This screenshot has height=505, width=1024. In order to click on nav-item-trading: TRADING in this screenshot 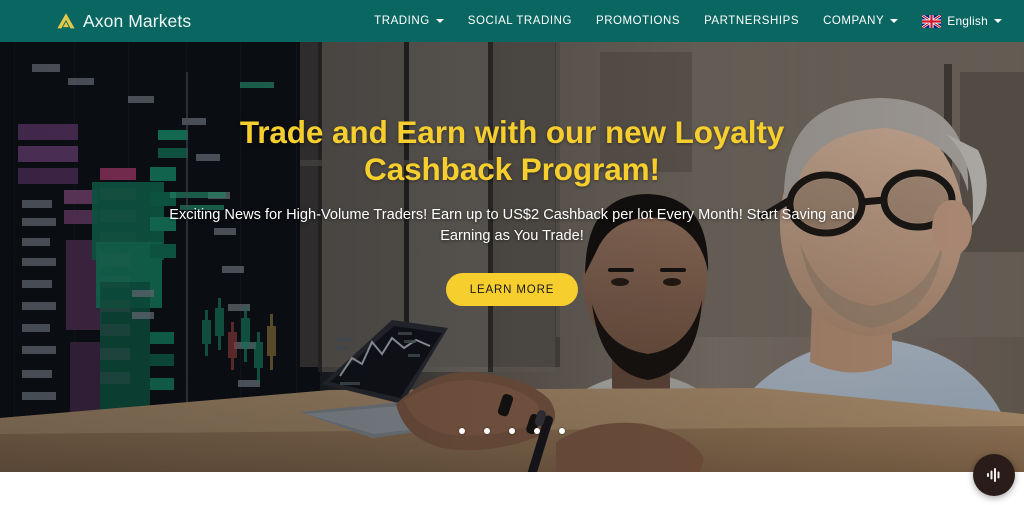, I will do `click(409, 21)`.